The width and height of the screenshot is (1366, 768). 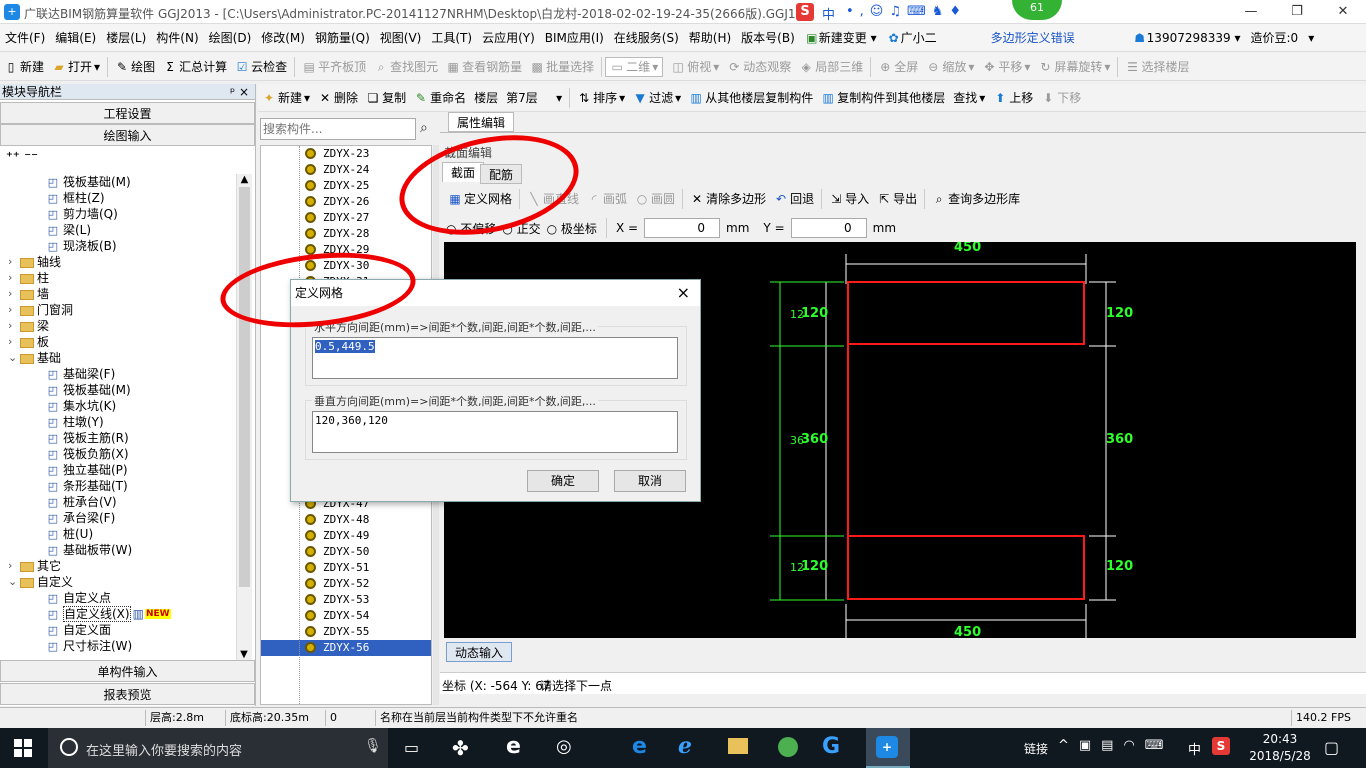 I want to click on green-app-icon, so click(x=788, y=747).